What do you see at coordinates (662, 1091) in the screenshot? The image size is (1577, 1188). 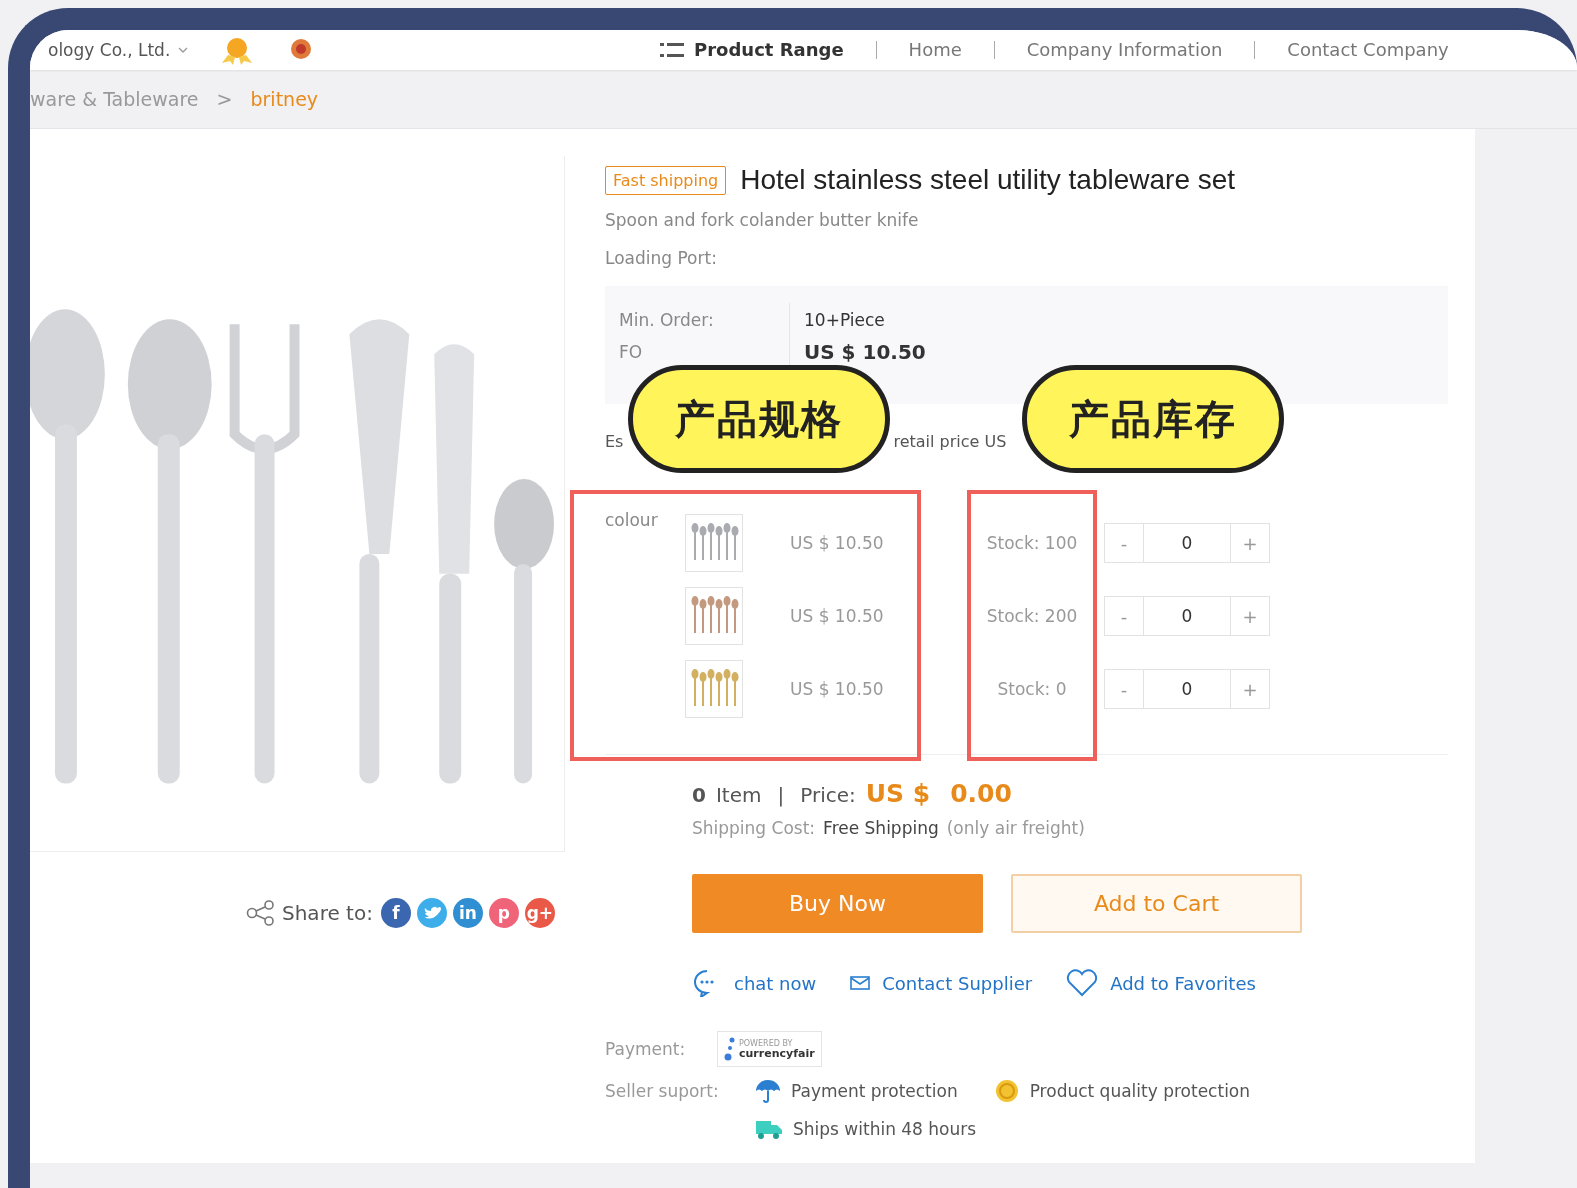 I see `seller-support-label: Seller suport:` at bounding box center [662, 1091].